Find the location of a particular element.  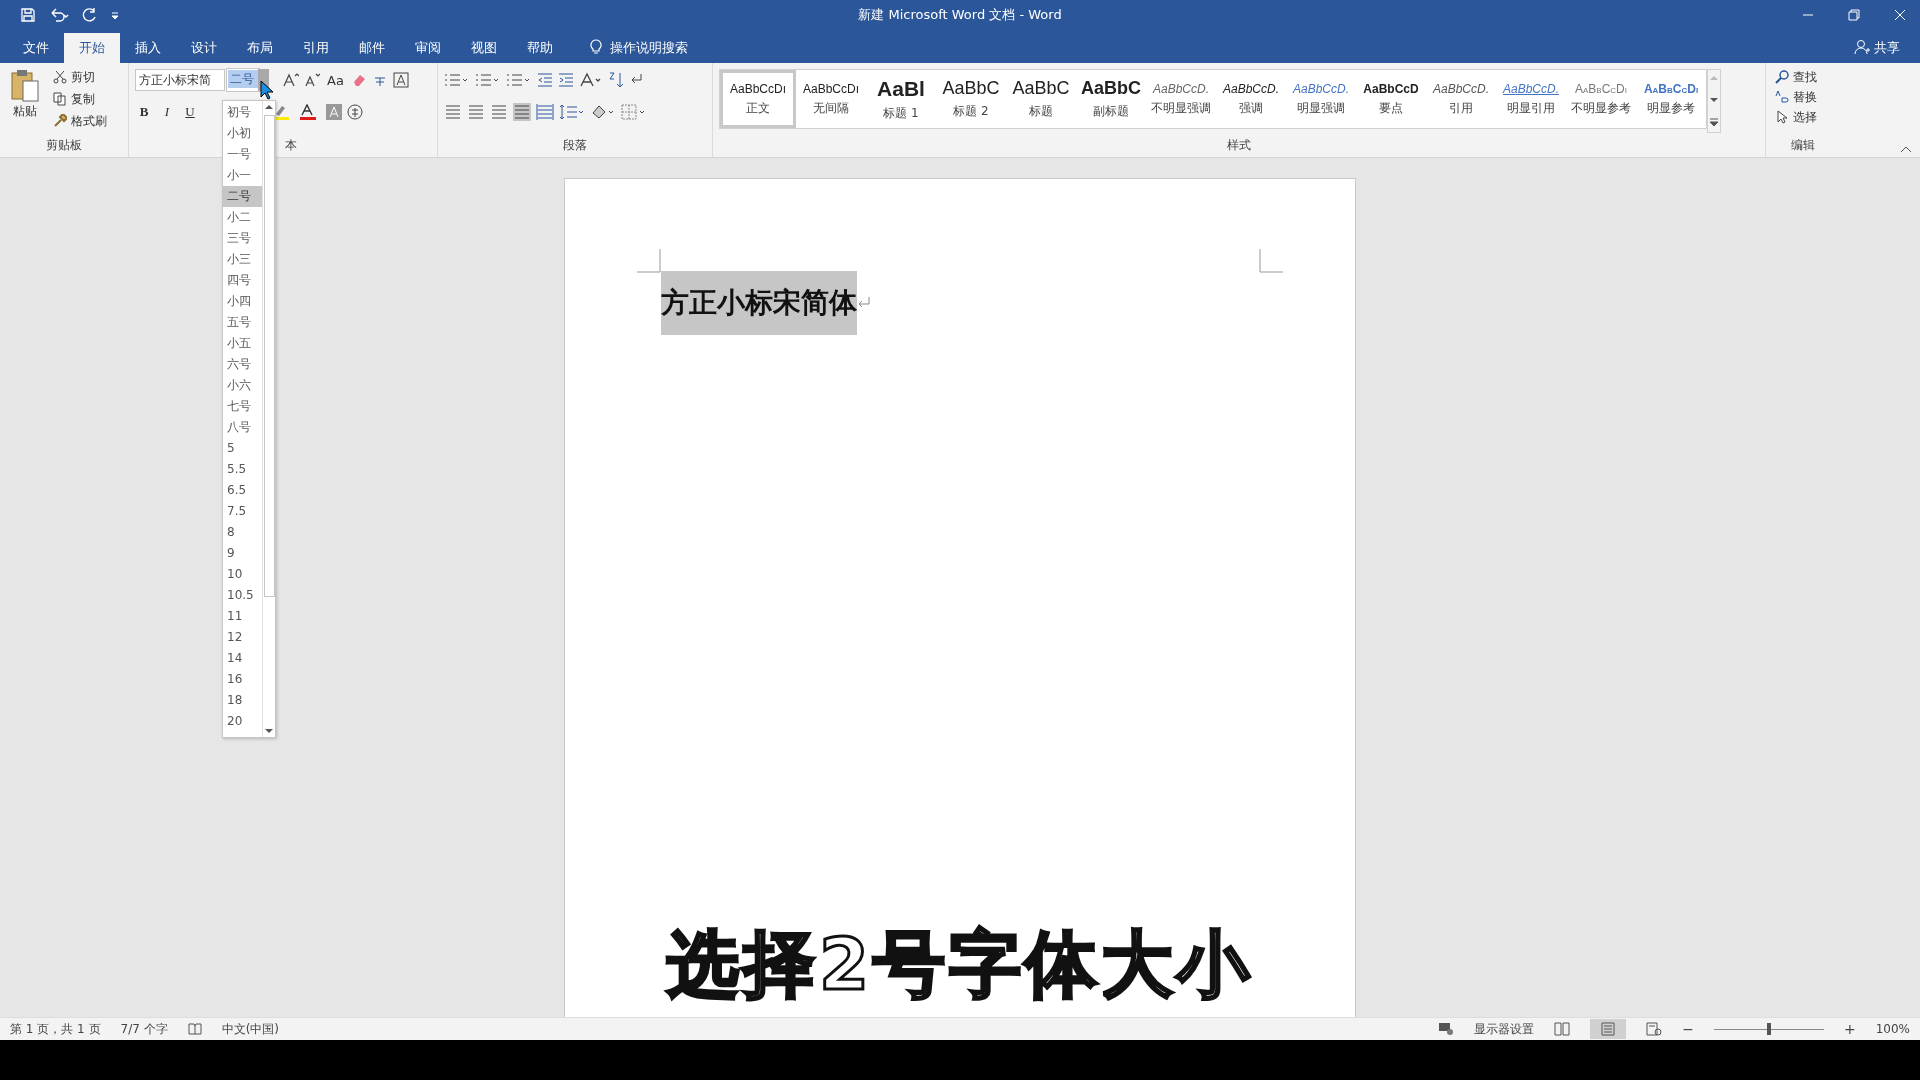

style-option: AaBbCcD. 明显强调 is located at coordinates (1321, 99).